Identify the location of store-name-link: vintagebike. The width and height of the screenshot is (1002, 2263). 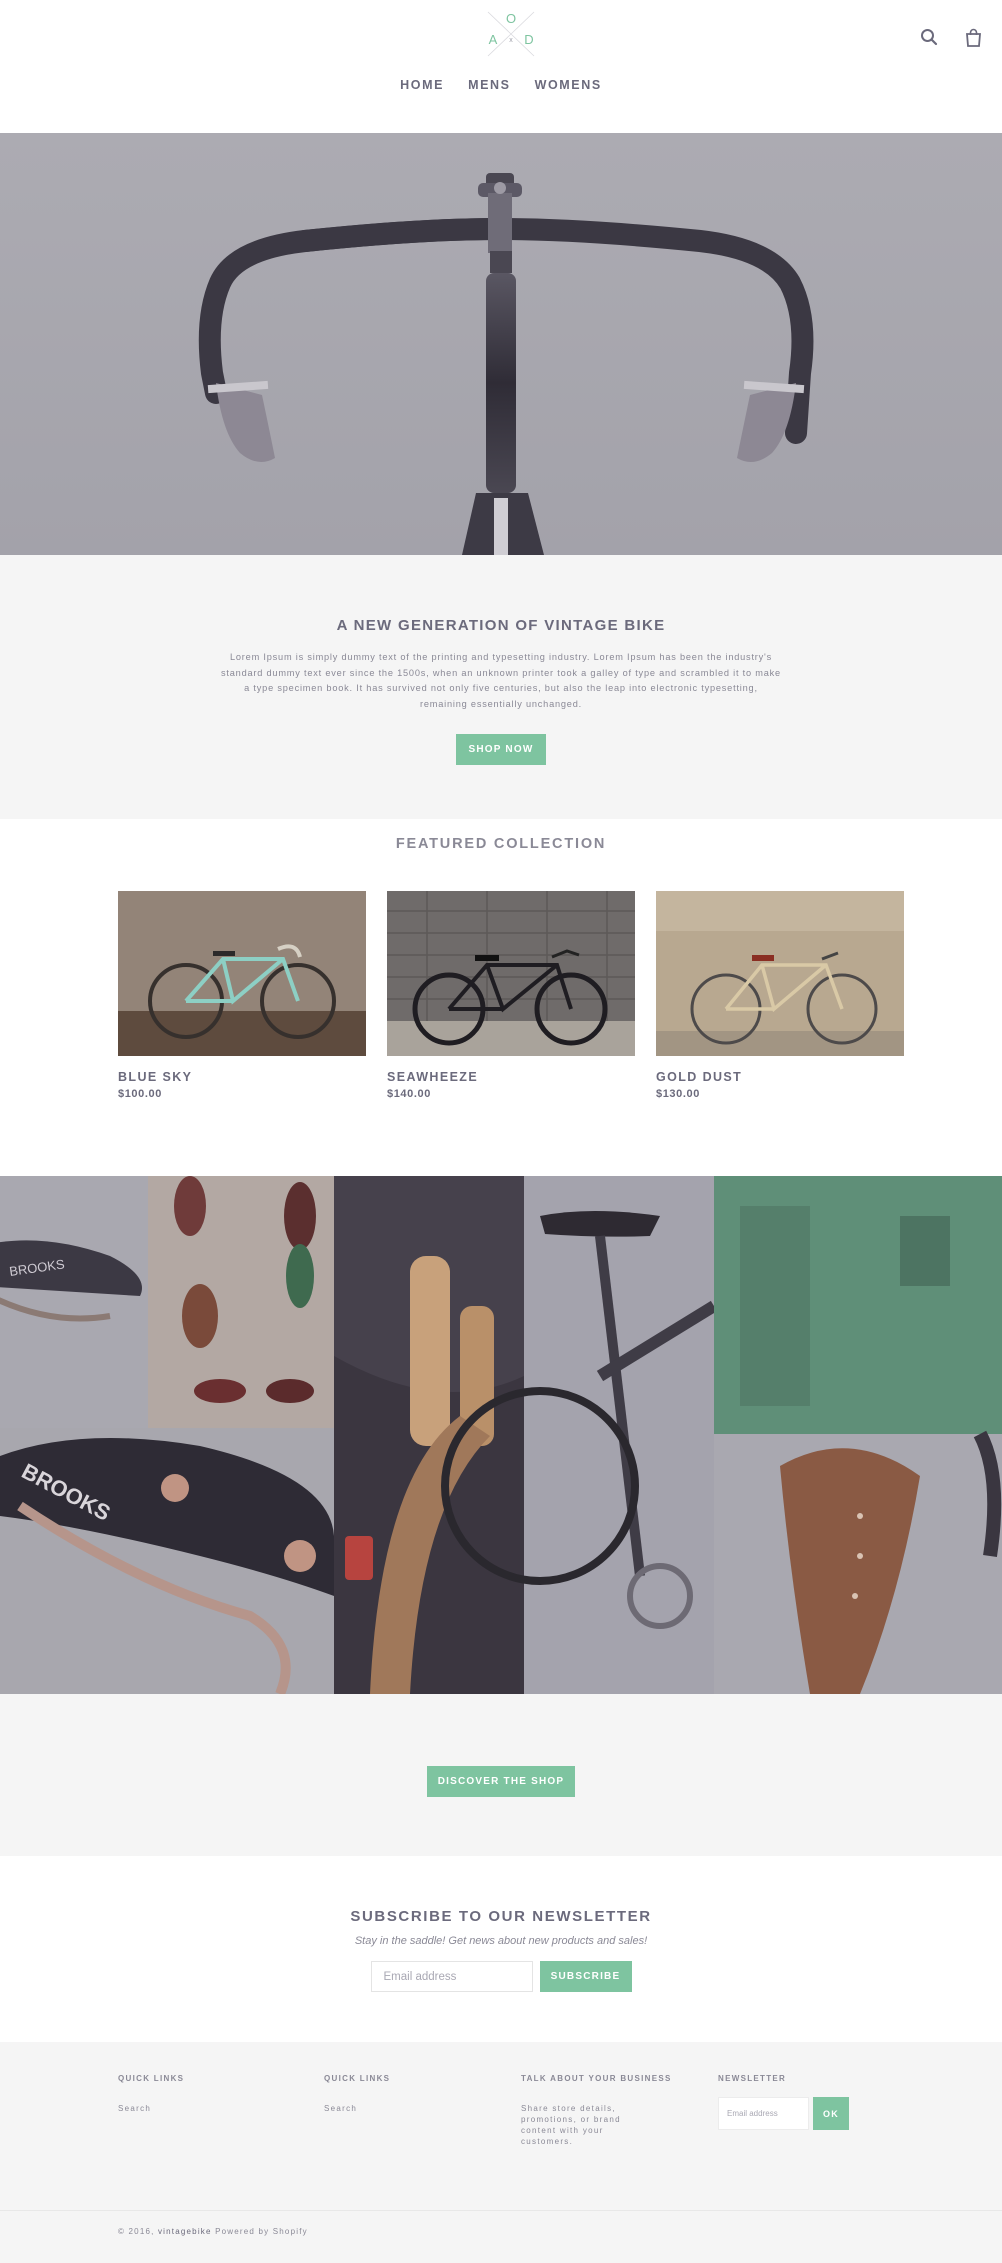
(185, 2231).